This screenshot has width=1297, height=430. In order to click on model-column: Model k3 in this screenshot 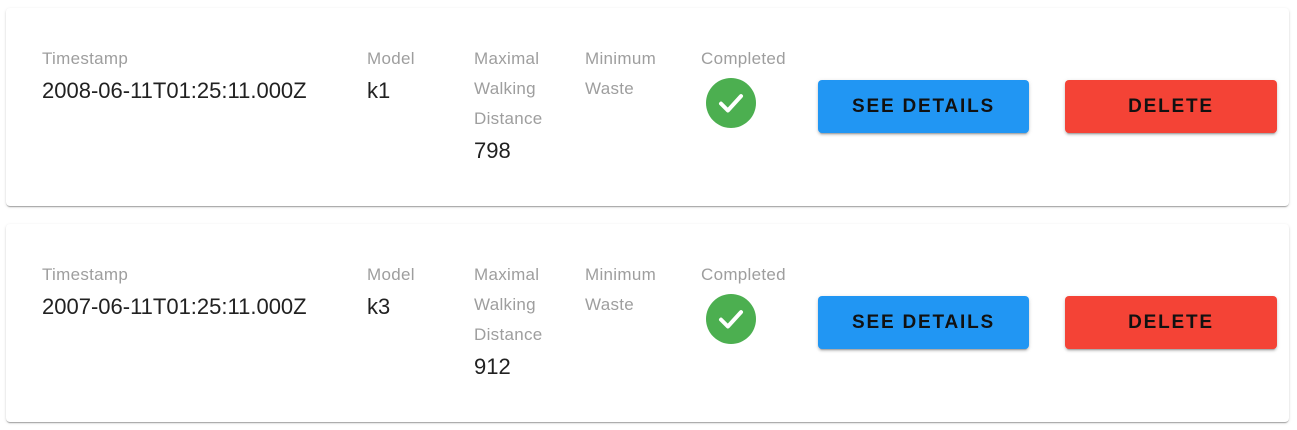, I will do `click(391, 292)`.